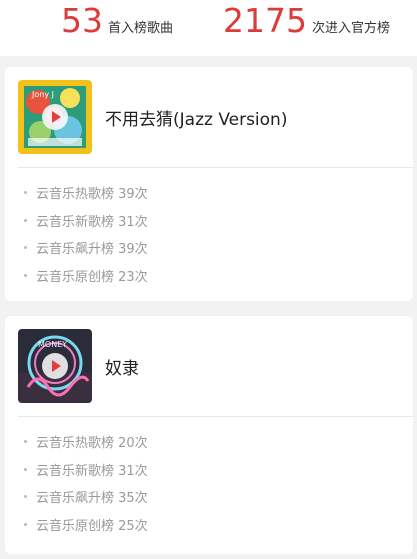  What do you see at coordinates (350, 28) in the screenshot?
I see `stat-label: 次进入官方榜` at bounding box center [350, 28].